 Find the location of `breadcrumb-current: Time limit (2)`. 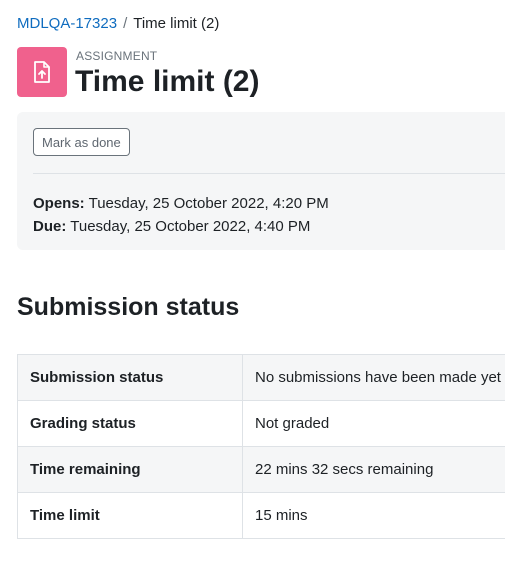

breadcrumb-current: Time limit (2) is located at coordinates (176, 23).